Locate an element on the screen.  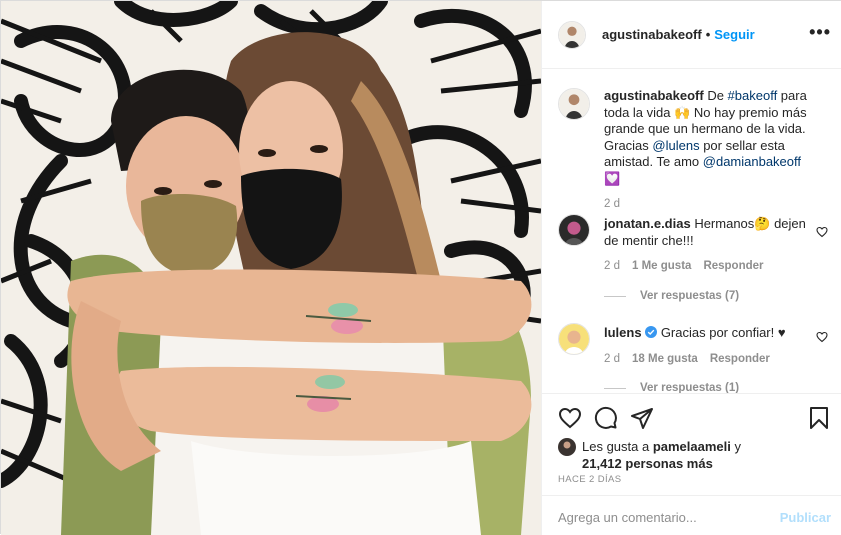
comment-likes: 1 Me gusta is located at coordinates (661, 266).